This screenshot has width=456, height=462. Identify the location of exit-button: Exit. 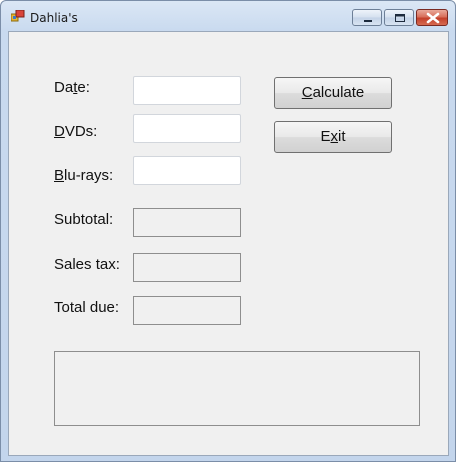
(333, 137).